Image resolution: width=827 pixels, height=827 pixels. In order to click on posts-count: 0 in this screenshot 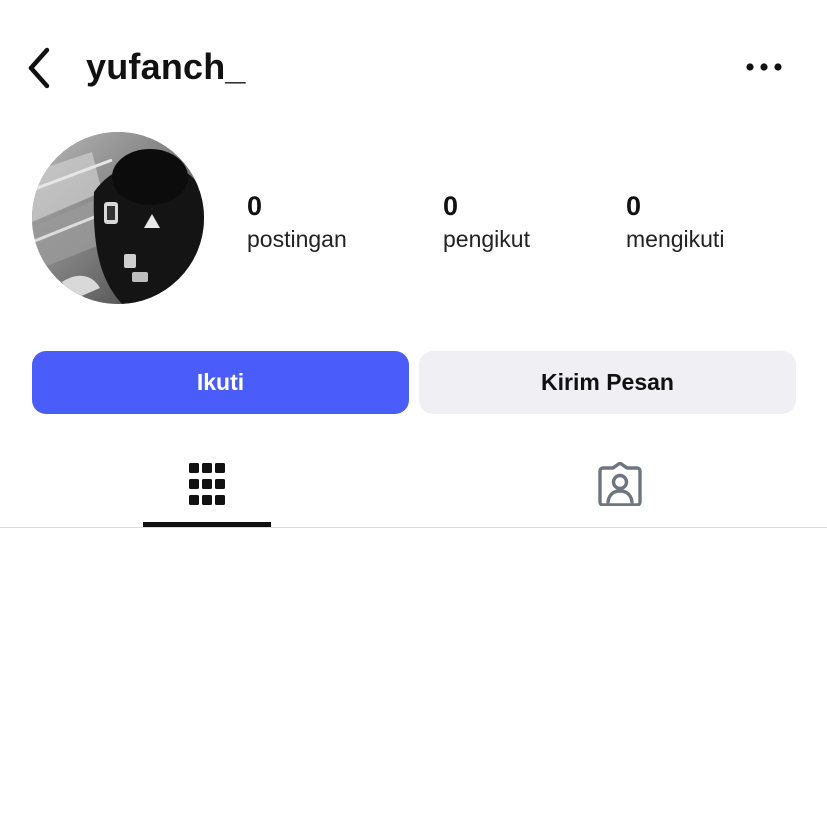, I will do `click(255, 206)`.